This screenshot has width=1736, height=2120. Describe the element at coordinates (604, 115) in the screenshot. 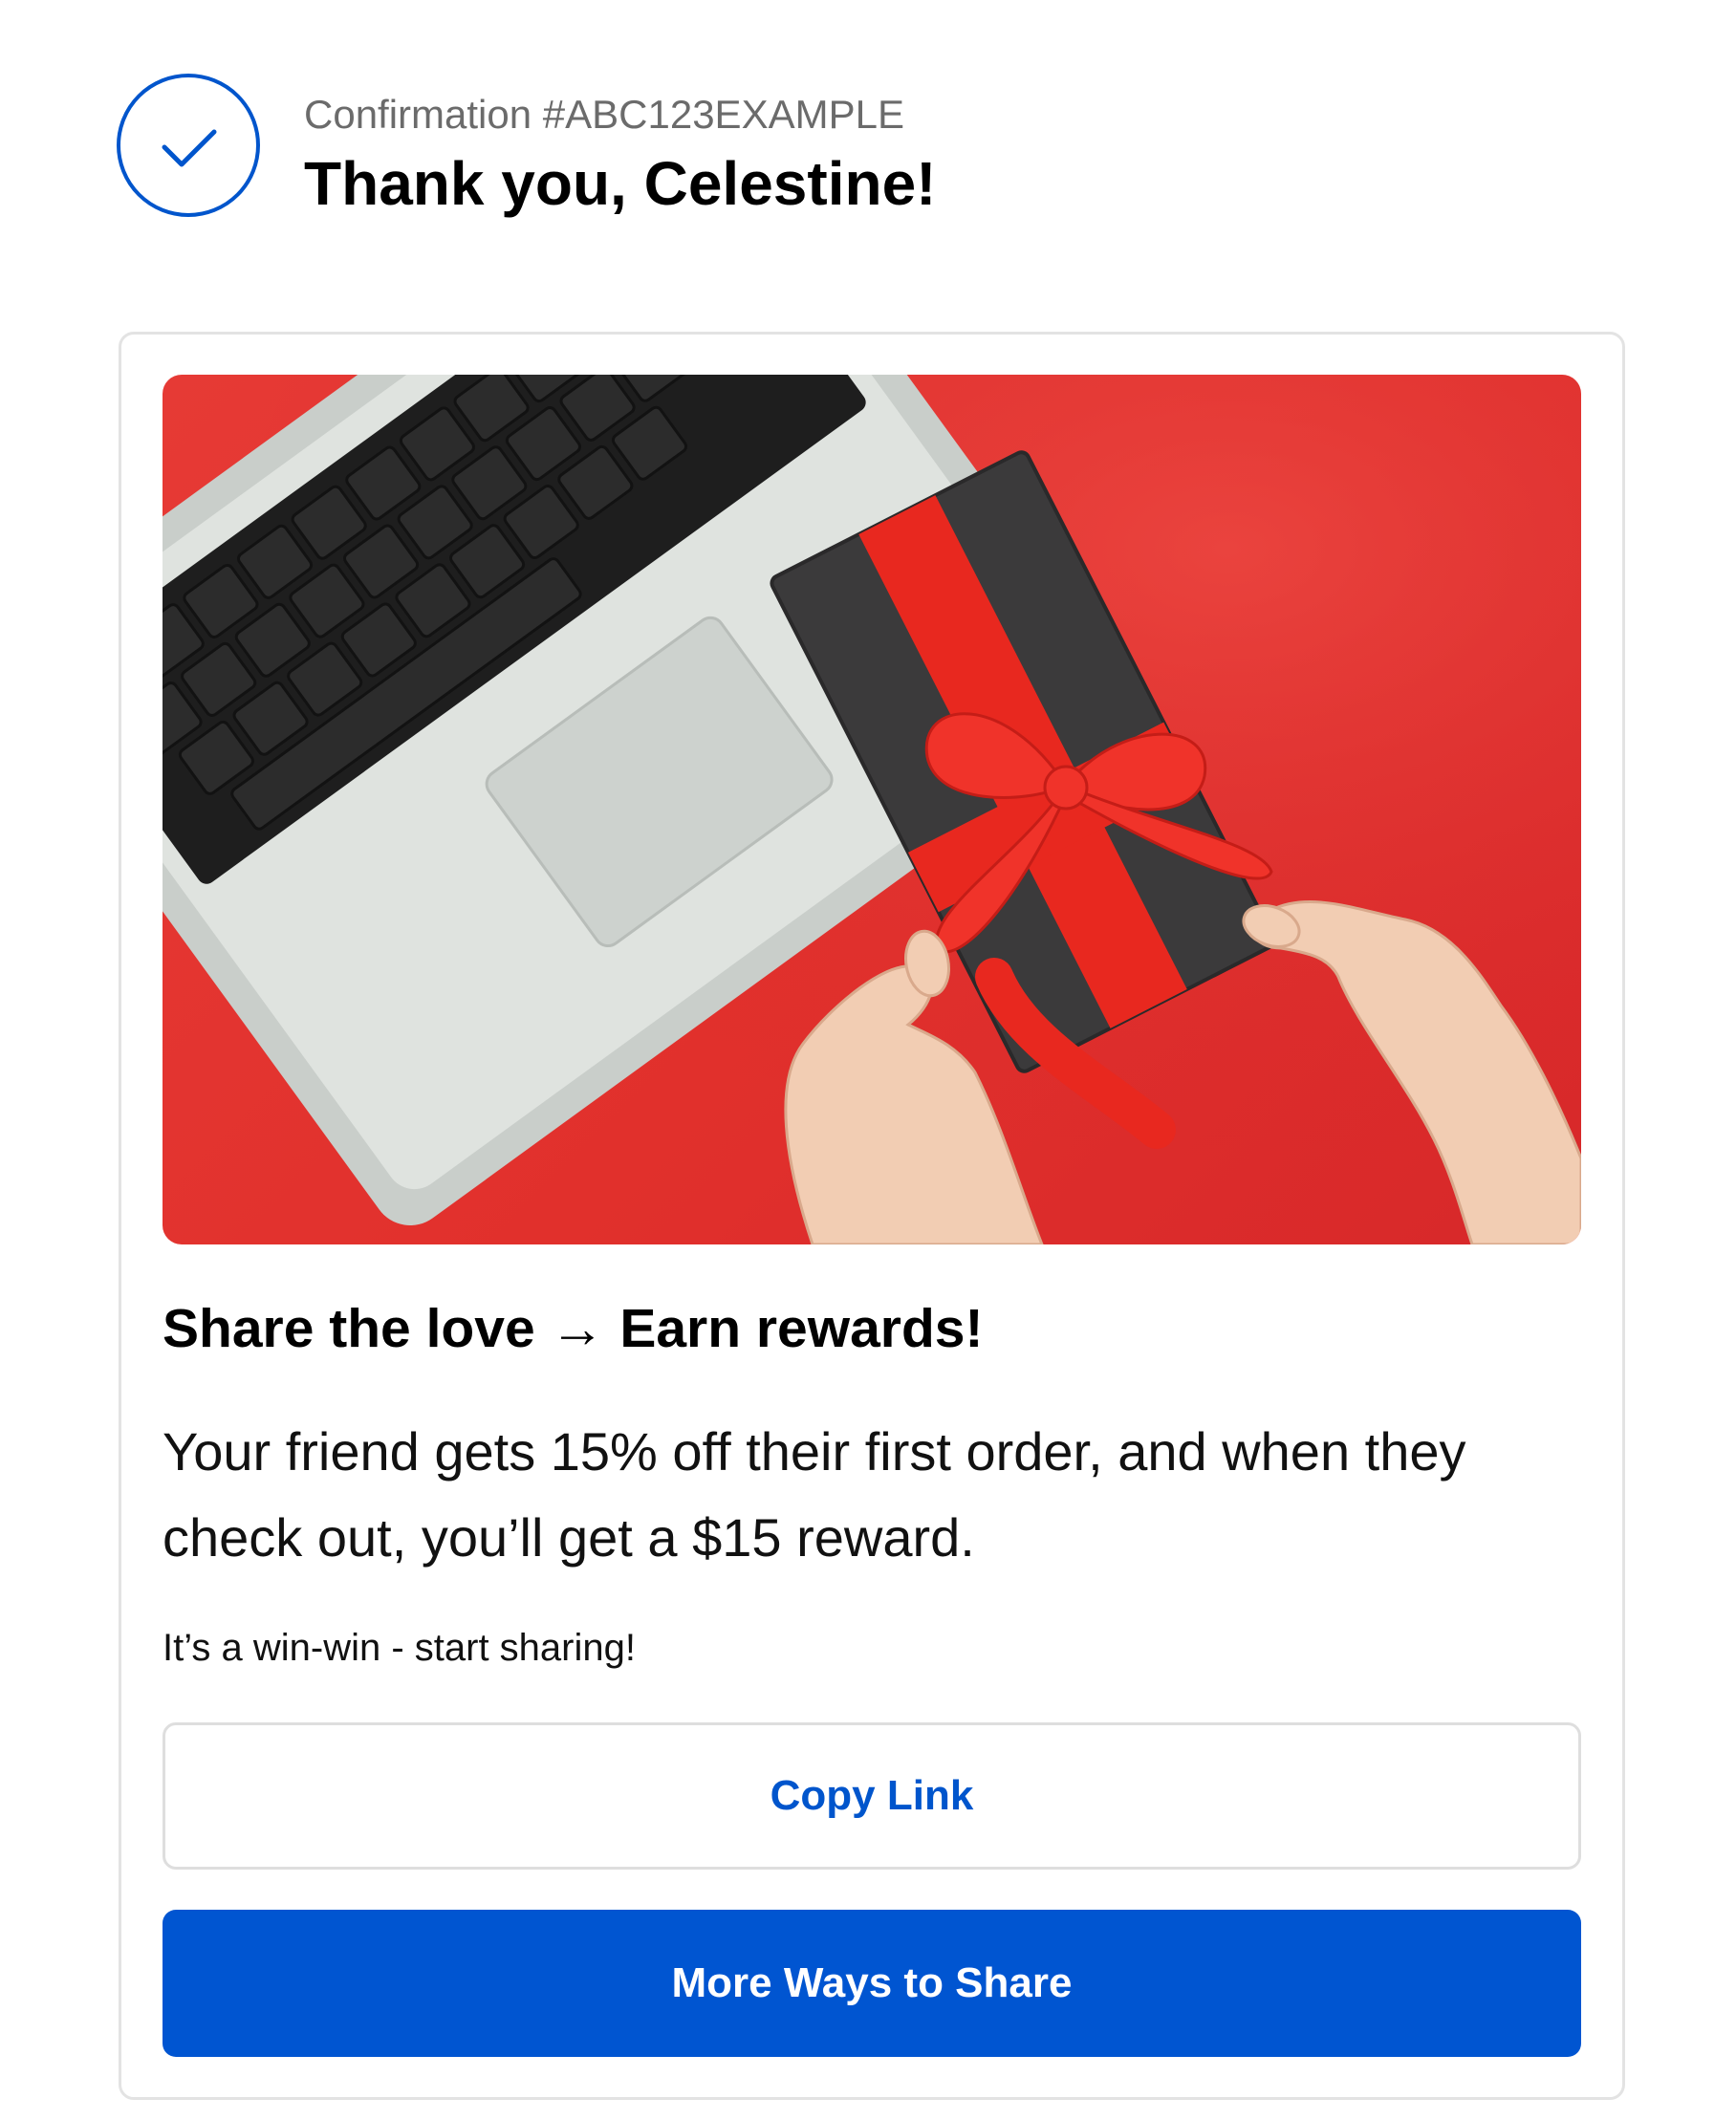

I see `confirmation-number: Confirmation #ABC123EXAMPLE` at that location.